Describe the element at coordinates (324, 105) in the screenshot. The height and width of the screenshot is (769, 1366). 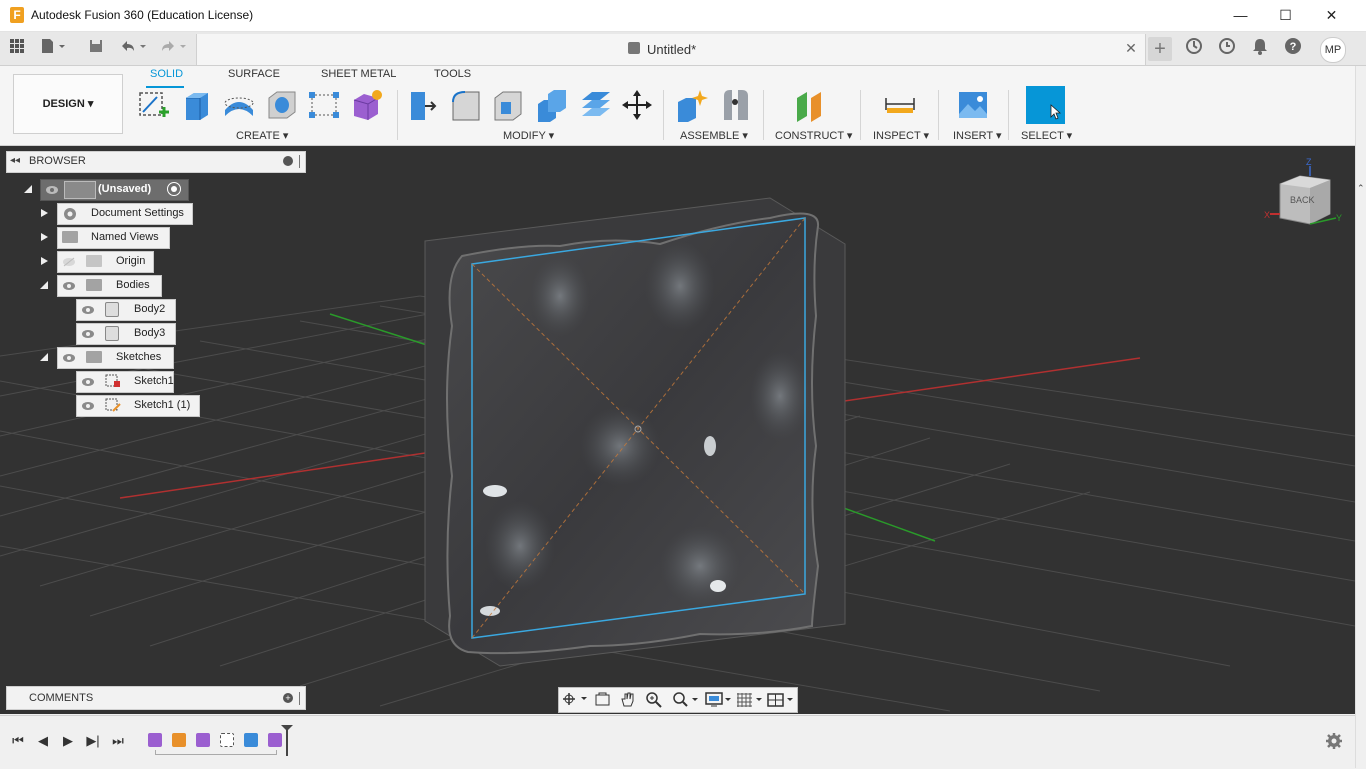
I see `pattern-icon` at that location.